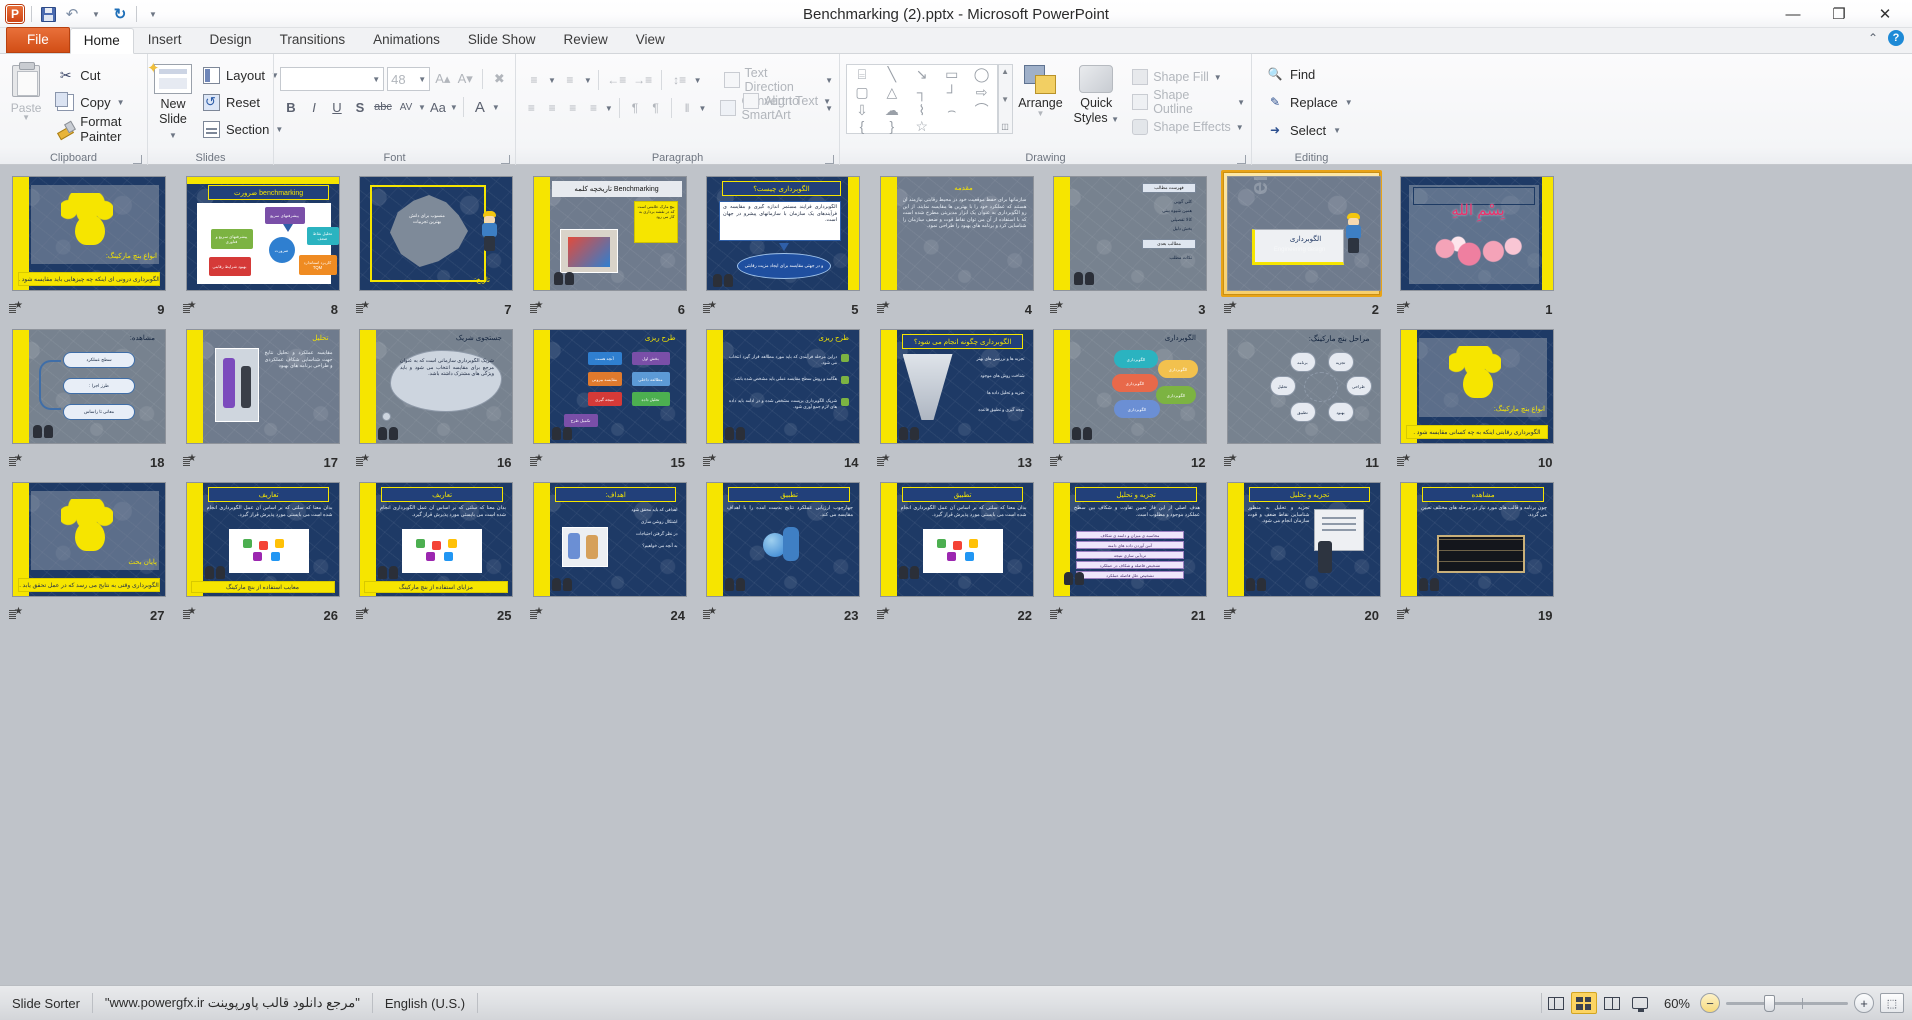 The image size is (1912, 1020). I want to click on collapse-ribbon-chevron-up-icon: ⌃, so click(1873, 38).